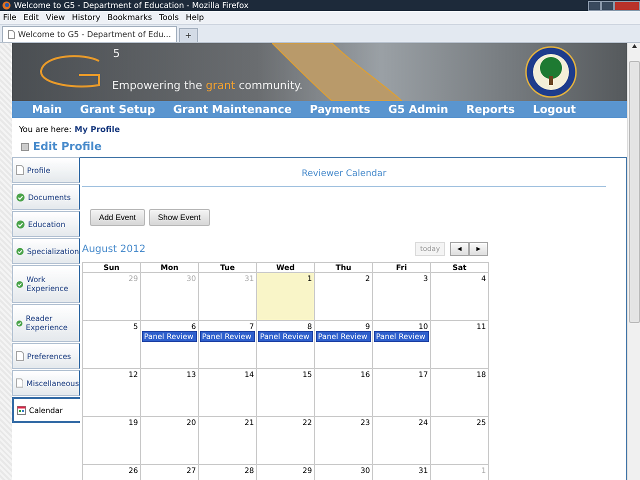 The width and height of the screenshot is (640, 480). What do you see at coordinates (86, 17) in the screenshot?
I see `menu-item: History` at bounding box center [86, 17].